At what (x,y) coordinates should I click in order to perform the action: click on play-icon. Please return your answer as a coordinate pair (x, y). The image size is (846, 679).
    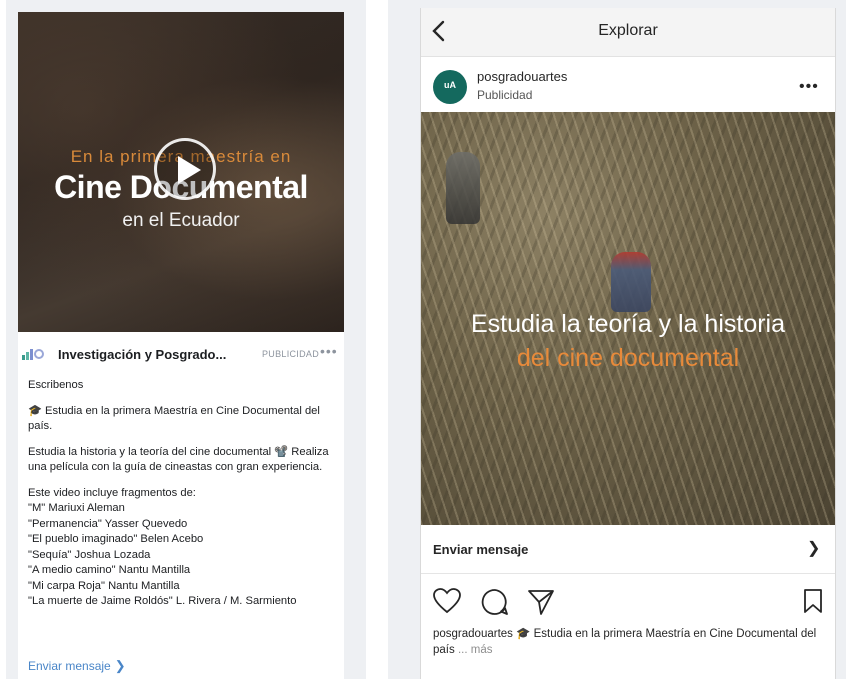
    Looking at the image, I should click on (189, 170).